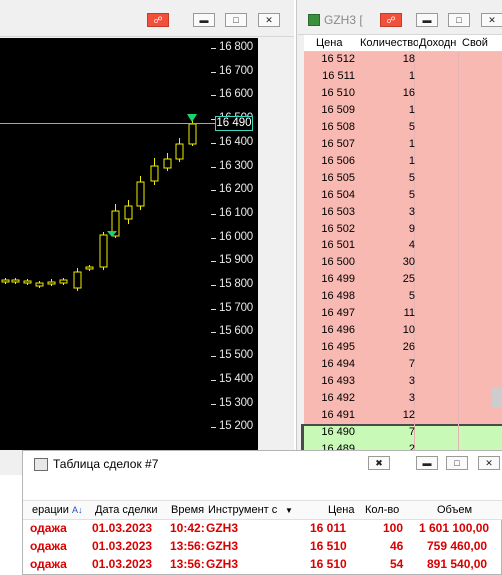  Describe the element at coordinates (328, 564) in the screenshot. I see `cell-price: 16 510` at that location.